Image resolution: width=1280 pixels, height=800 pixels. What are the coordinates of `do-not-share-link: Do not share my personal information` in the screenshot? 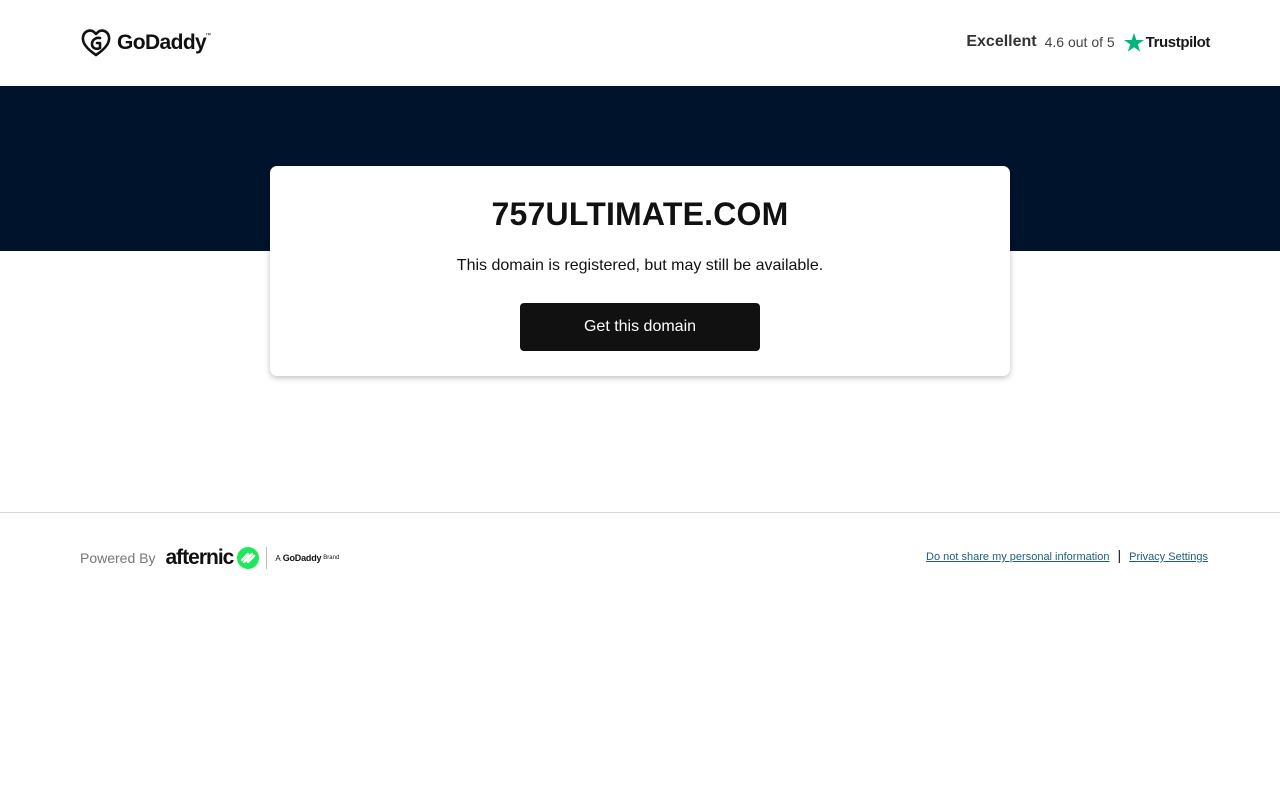 It's located at (1017, 557).